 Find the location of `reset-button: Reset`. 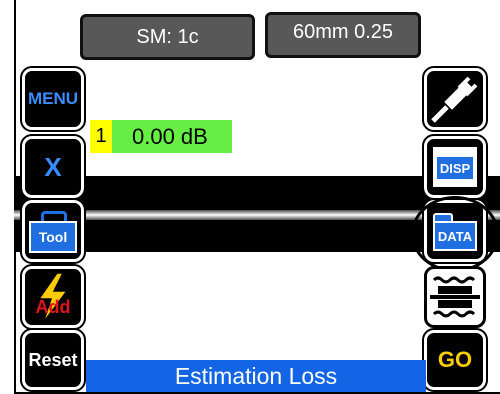

reset-button: Reset is located at coordinates (53, 360).